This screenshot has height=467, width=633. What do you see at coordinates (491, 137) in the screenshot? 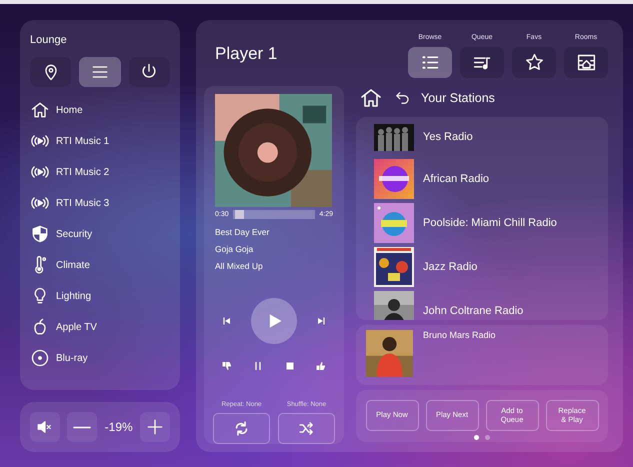
I see `station-item: Yes Radio` at bounding box center [491, 137].